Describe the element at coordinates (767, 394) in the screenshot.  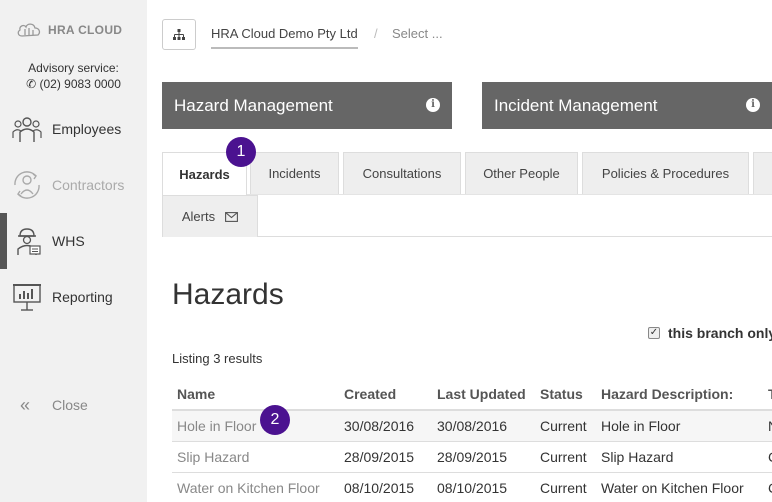
I see `column-header-truncated: T` at that location.